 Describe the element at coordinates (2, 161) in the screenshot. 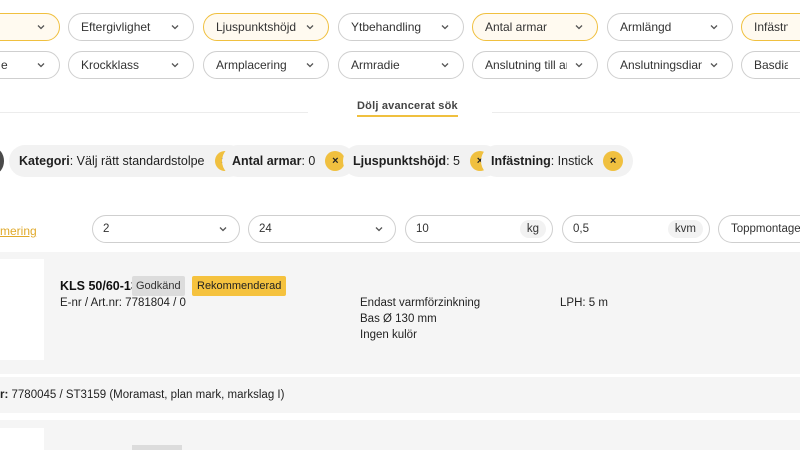

I see `clear-filters-button` at that location.